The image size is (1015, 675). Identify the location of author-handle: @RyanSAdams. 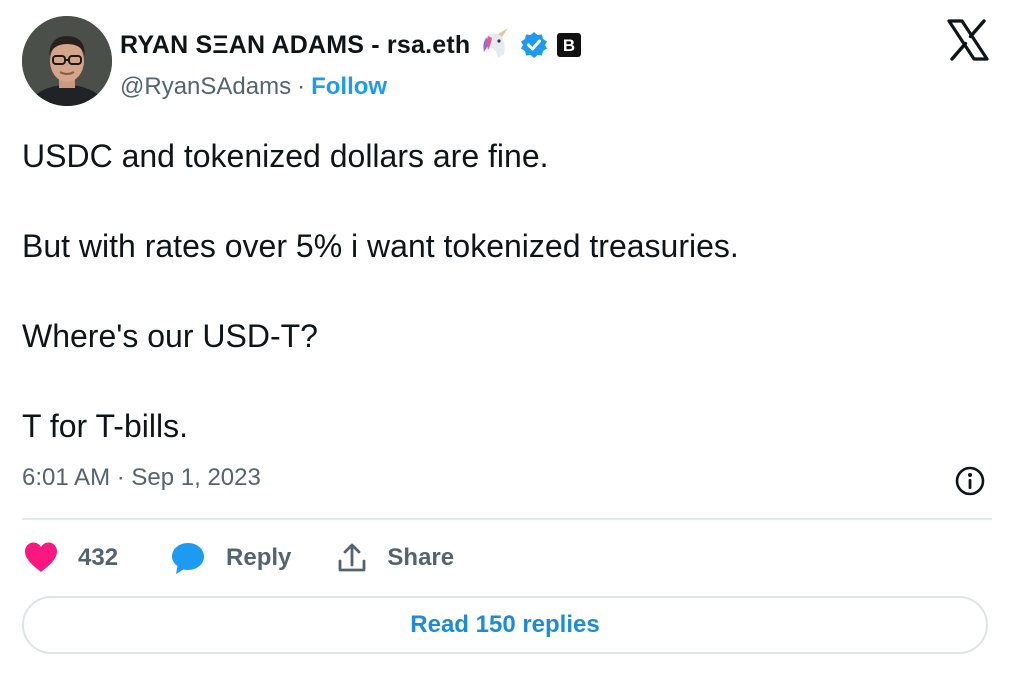
(205, 87).